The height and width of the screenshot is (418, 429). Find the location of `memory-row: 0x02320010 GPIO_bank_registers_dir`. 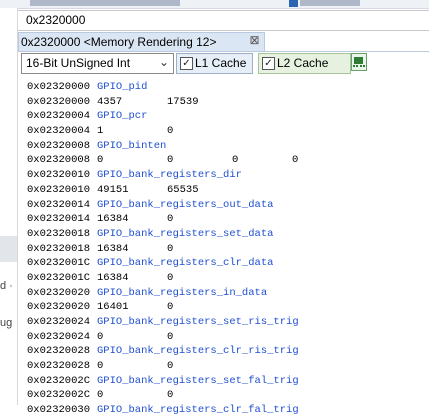

memory-row: 0x02320010 GPIO_bank_registers_dir is located at coordinates (227, 175).